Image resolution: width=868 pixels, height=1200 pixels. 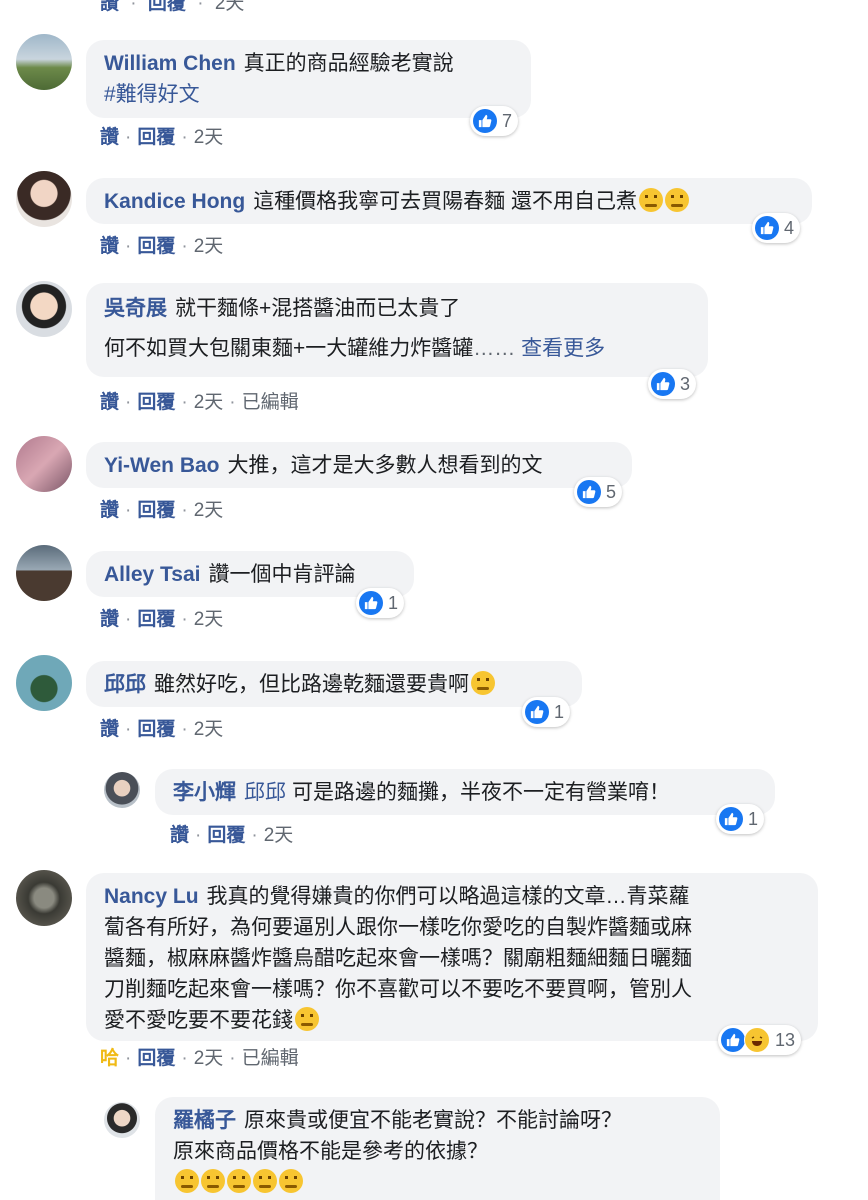 I want to click on grin-sweat-emoji-icon, so click(x=483, y=683).